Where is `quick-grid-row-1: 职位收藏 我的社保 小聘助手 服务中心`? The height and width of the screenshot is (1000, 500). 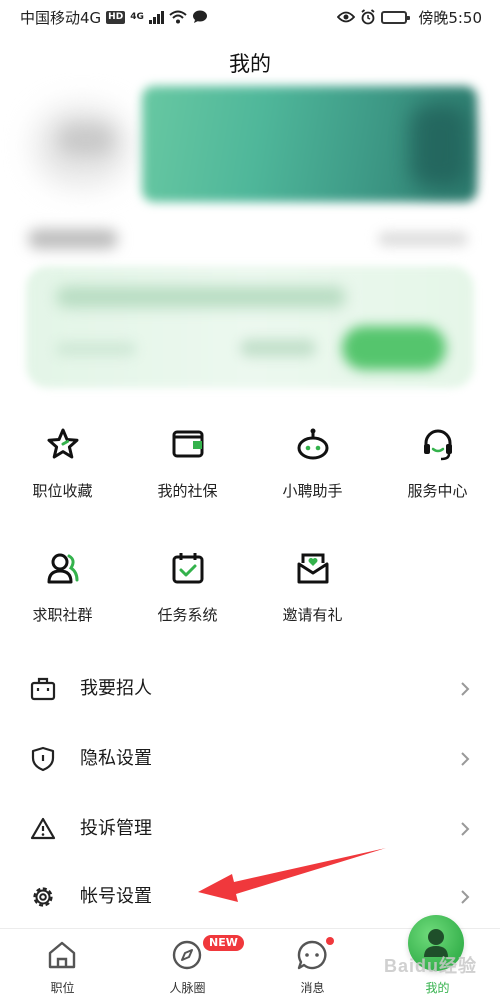
quick-grid-row-1: 职位收藏 我的社保 小聘助手 服务中心 is located at coordinates (250, 462).